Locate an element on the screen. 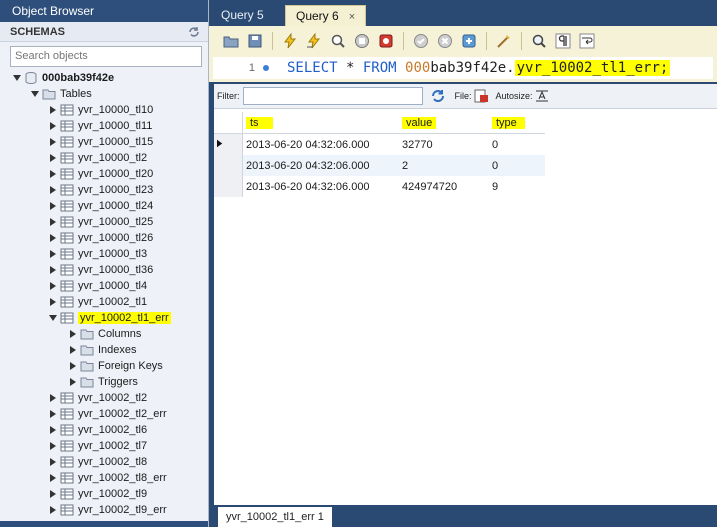 The width and height of the screenshot is (717, 527). table-child-node: Triggers is located at coordinates (103, 382).